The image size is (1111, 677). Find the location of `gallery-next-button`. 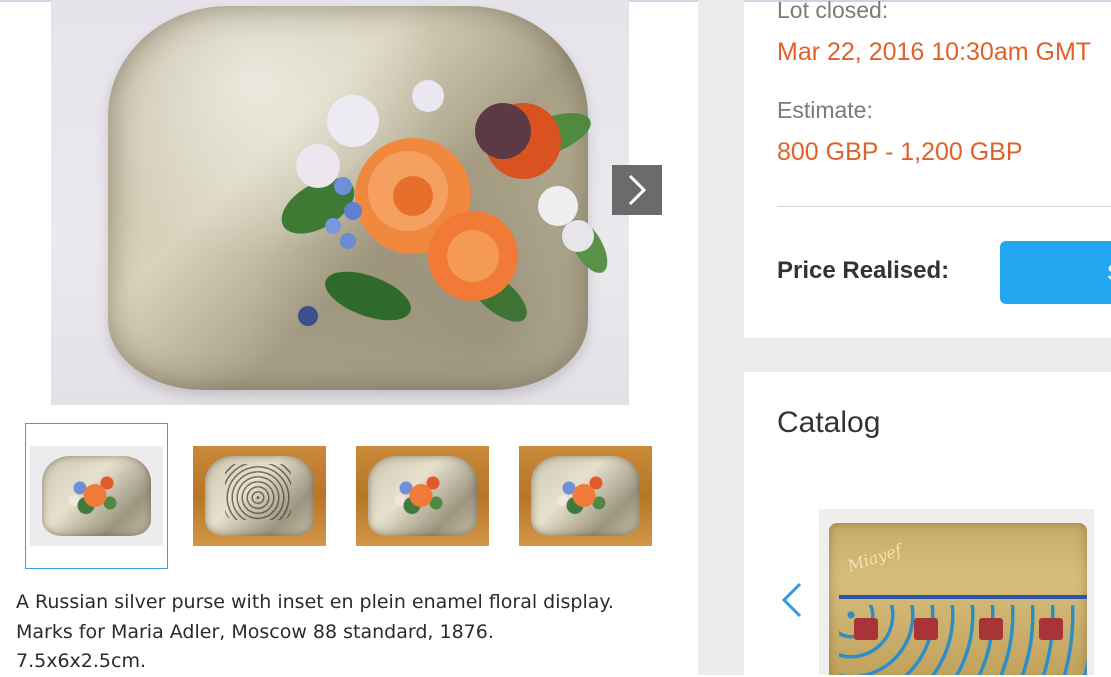

gallery-next-button is located at coordinates (637, 190).